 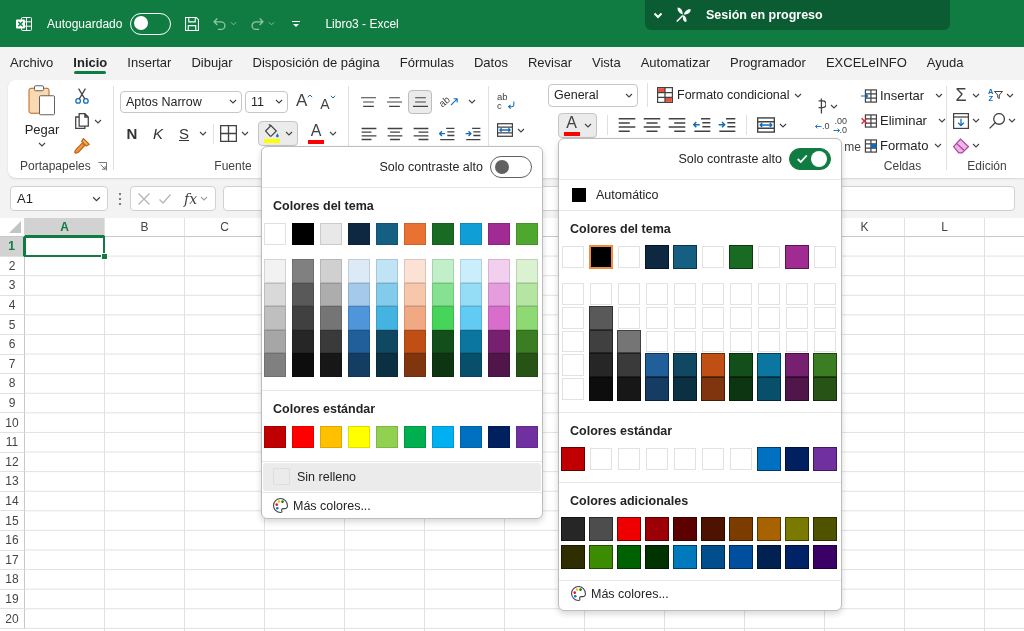 I want to click on search-icon, so click(x=997, y=120).